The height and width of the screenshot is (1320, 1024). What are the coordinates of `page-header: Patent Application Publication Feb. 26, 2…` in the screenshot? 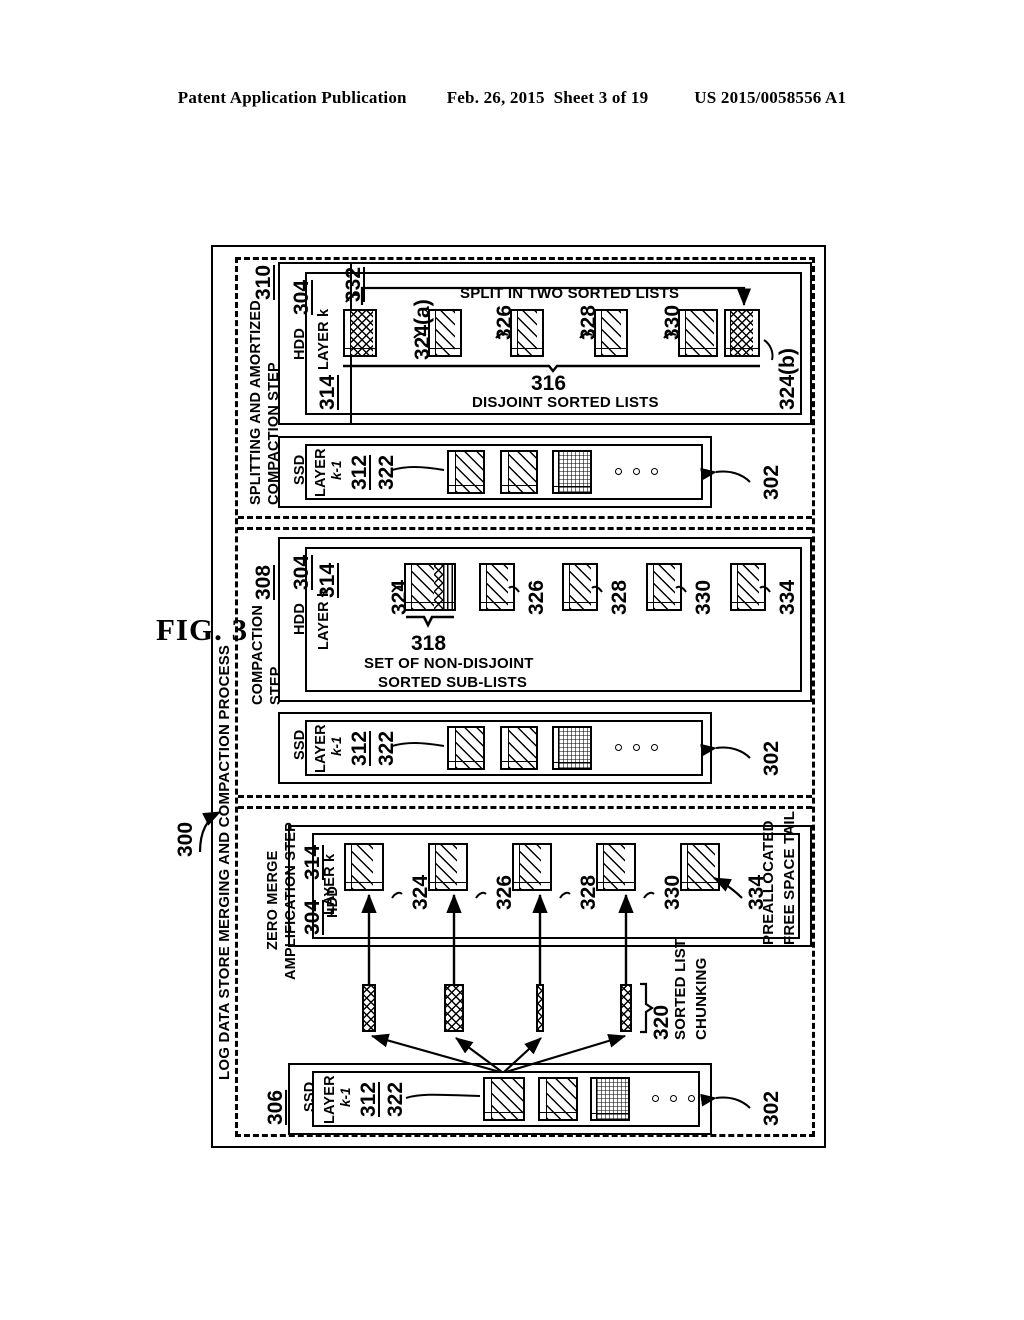 It's located at (512, 98).